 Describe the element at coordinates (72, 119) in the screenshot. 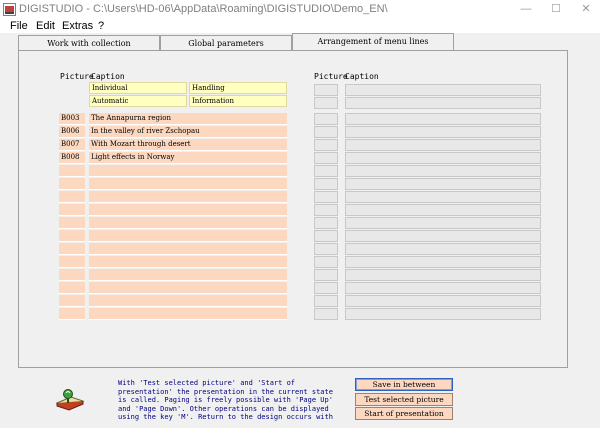

I see `picture-cell: B003` at that location.